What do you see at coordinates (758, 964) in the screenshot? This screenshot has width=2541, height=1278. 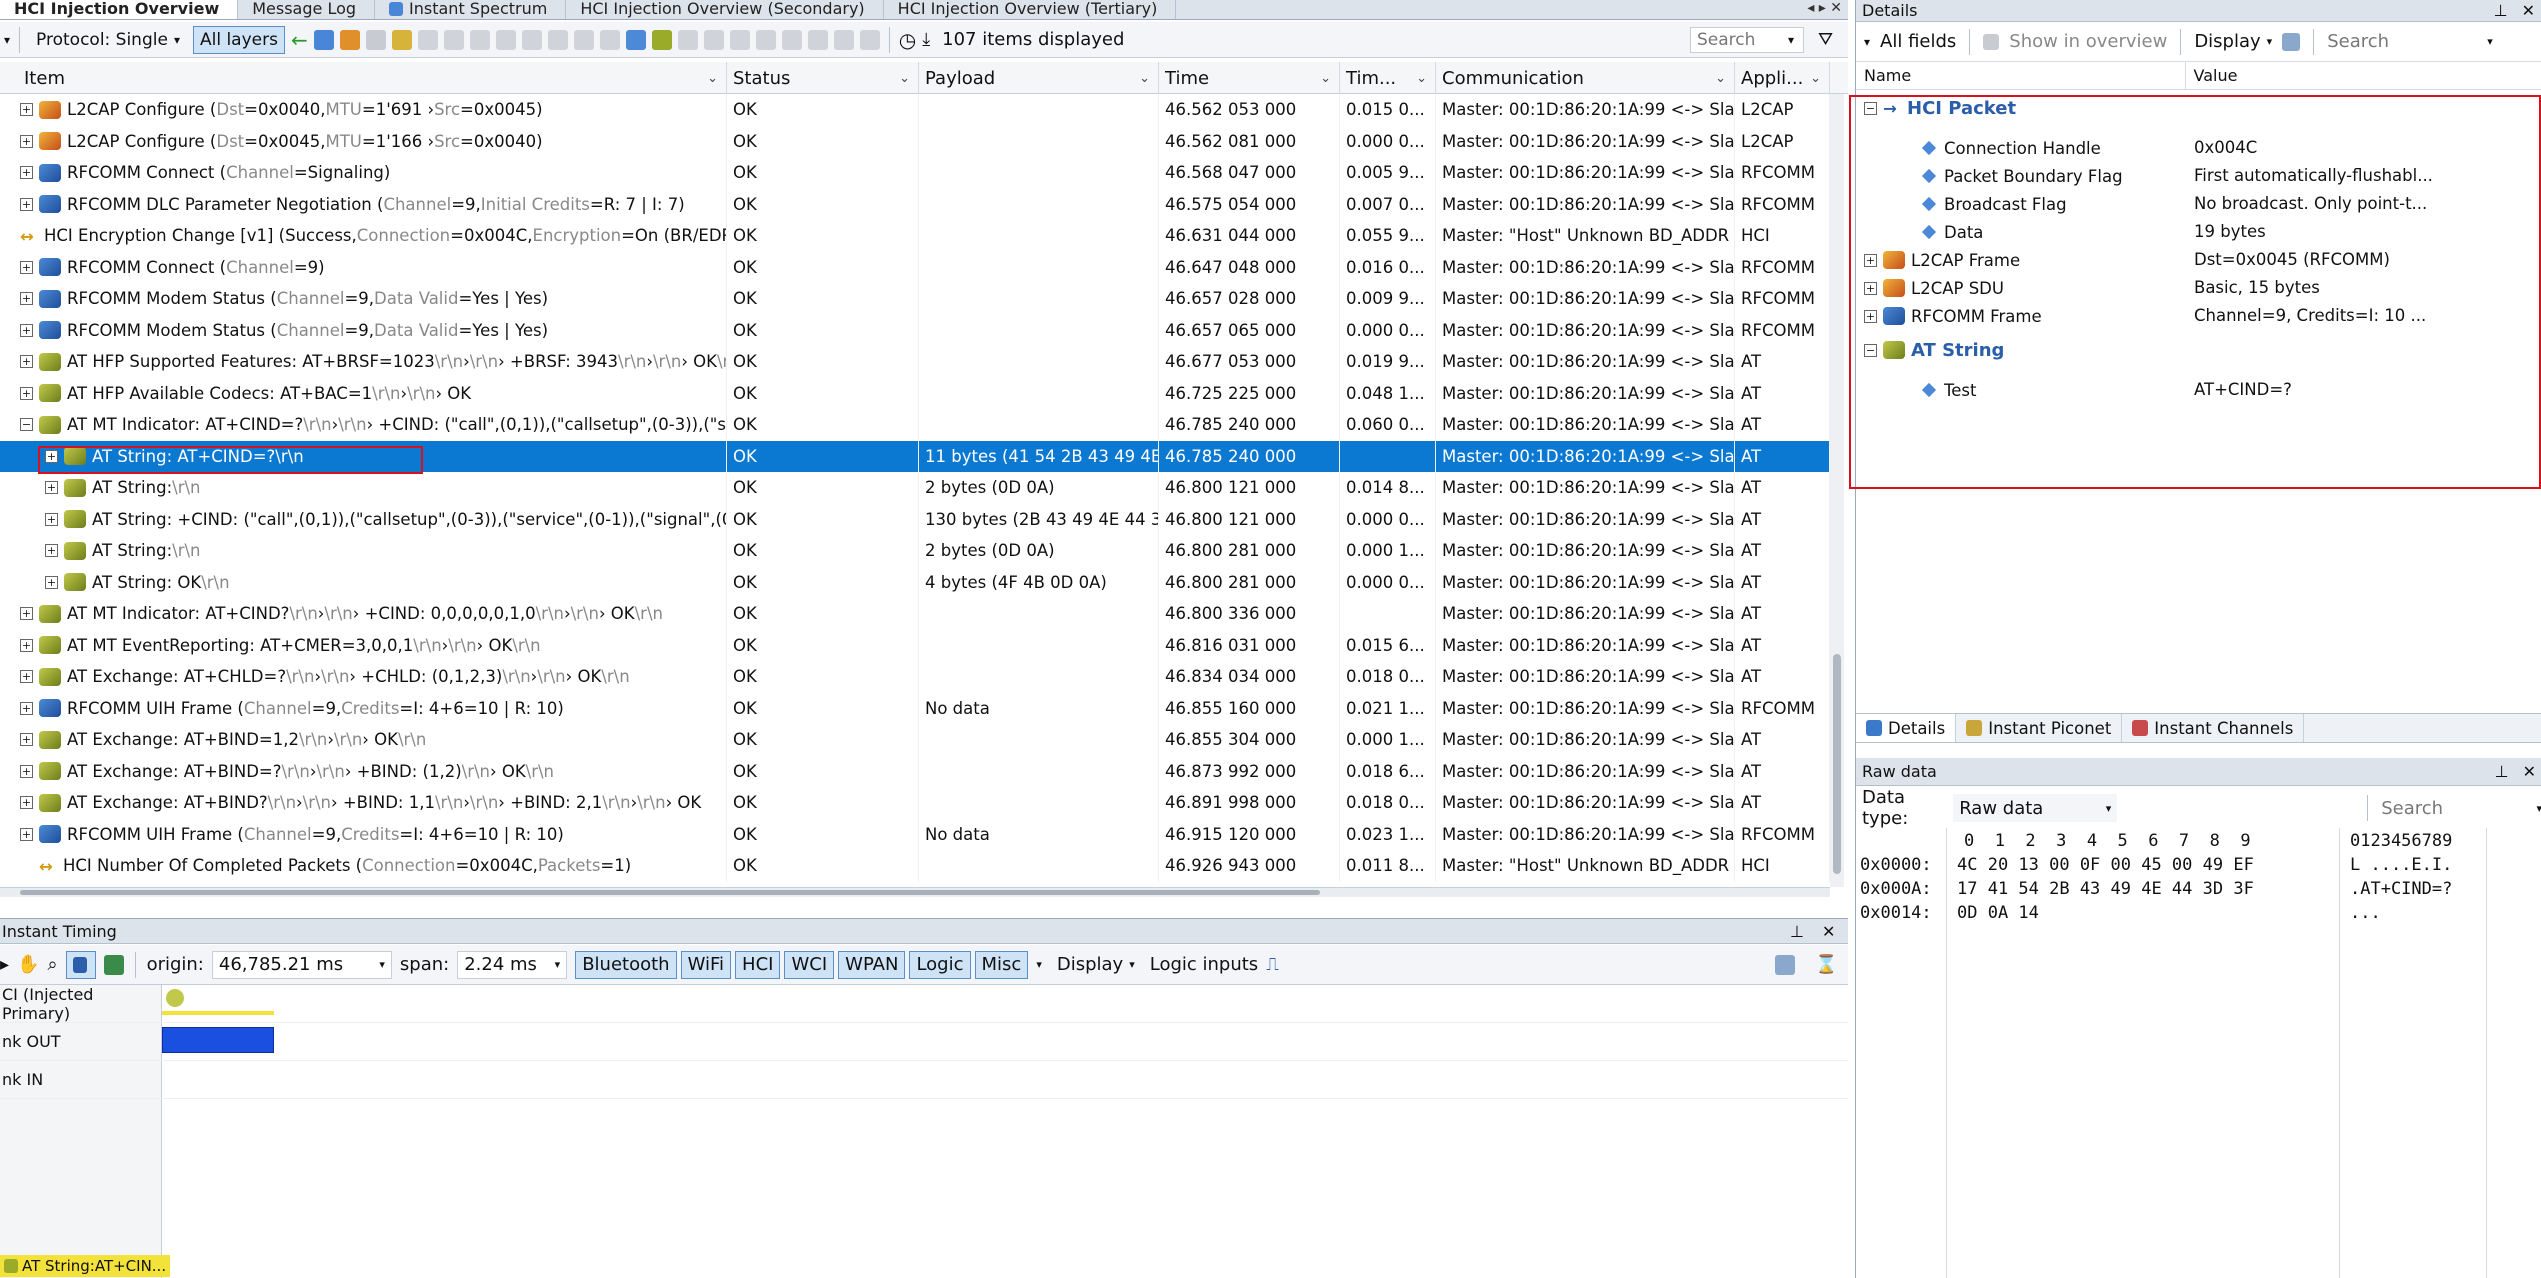 I see `filter-hci: HCI` at bounding box center [758, 964].